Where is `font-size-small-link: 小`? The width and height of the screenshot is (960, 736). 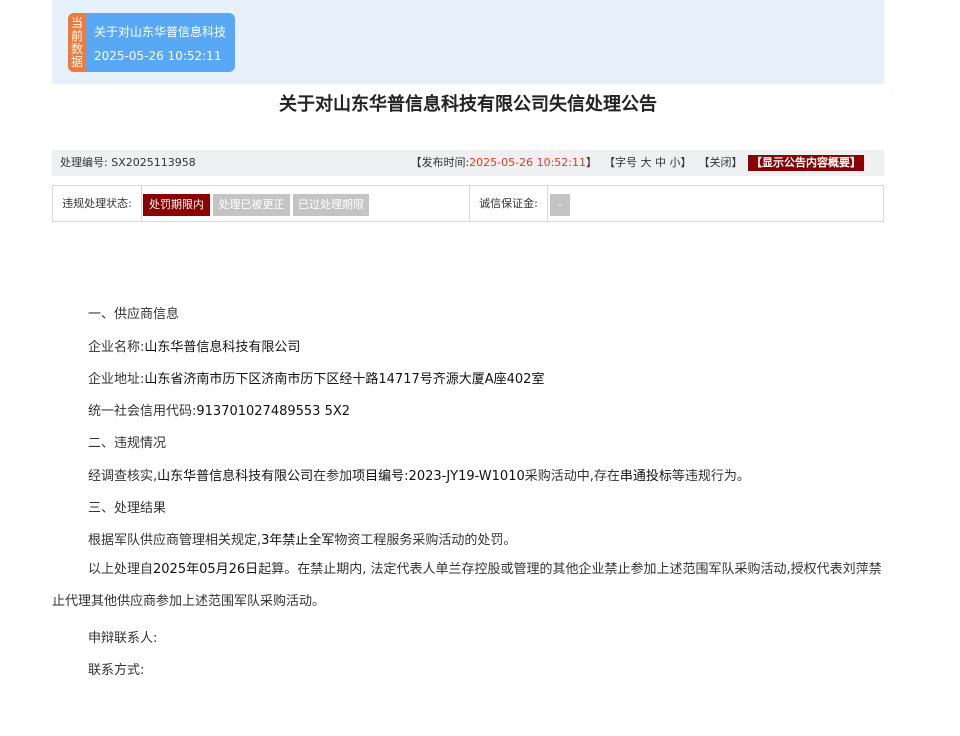
font-size-small-link: 小 is located at coordinates (675, 162).